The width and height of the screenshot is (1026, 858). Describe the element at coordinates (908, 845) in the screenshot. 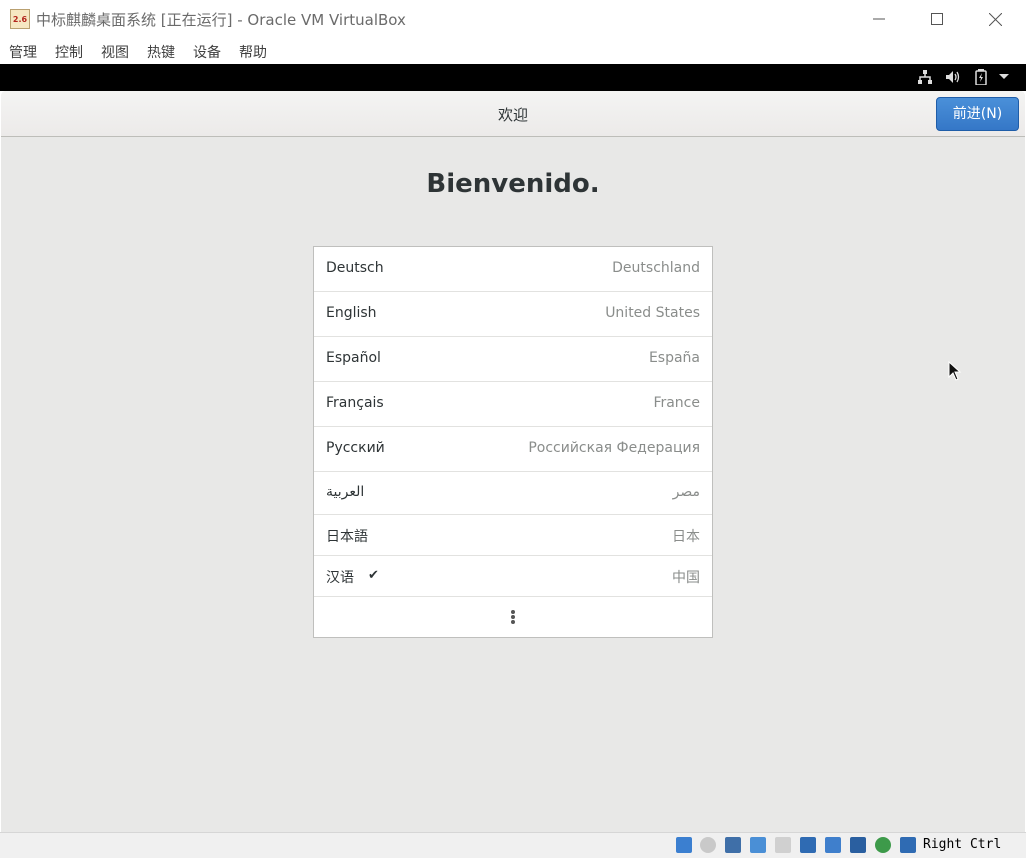

I see `mouse-integration-icon` at that location.